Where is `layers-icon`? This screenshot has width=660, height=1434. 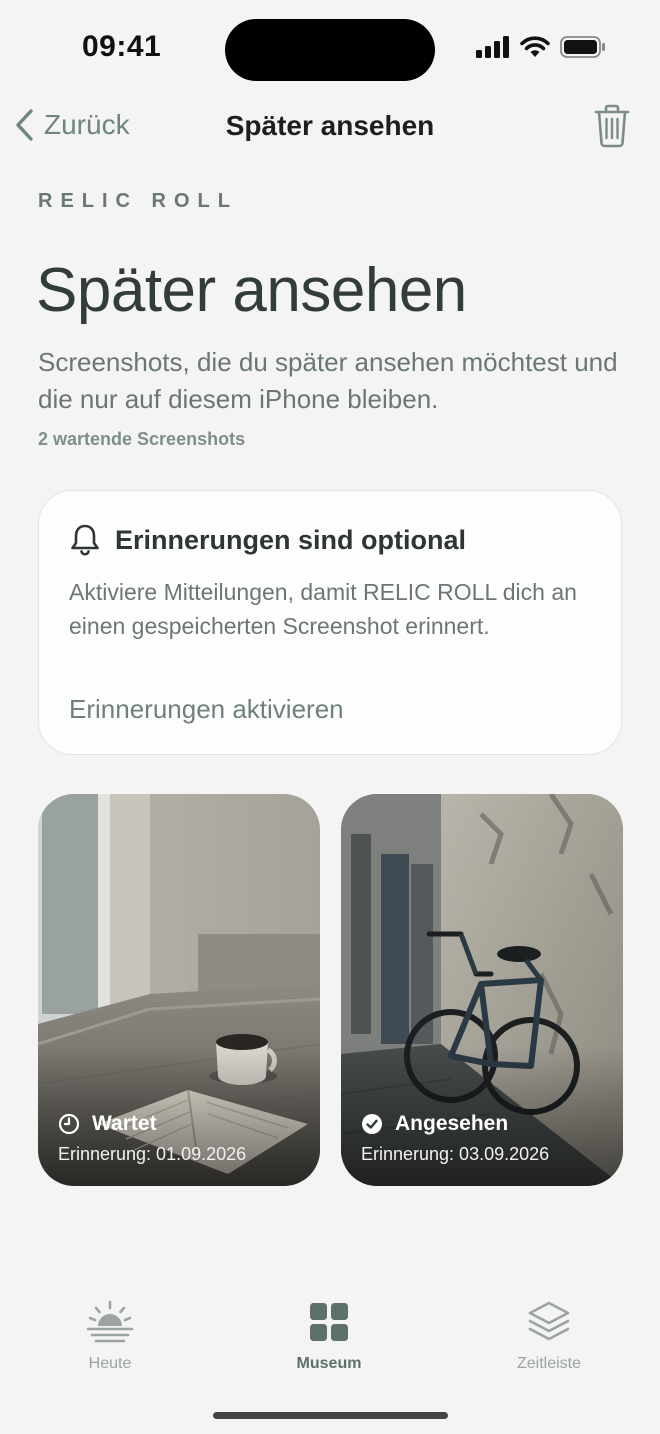
layers-icon is located at coordinates (549, 1321).